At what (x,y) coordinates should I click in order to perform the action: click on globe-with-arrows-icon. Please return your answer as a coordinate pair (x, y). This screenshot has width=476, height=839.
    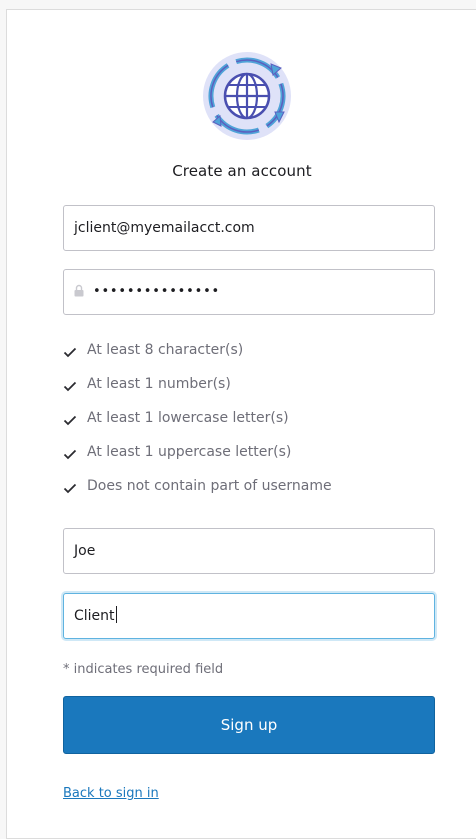
    Looking at the image, I should click on (247, 96).